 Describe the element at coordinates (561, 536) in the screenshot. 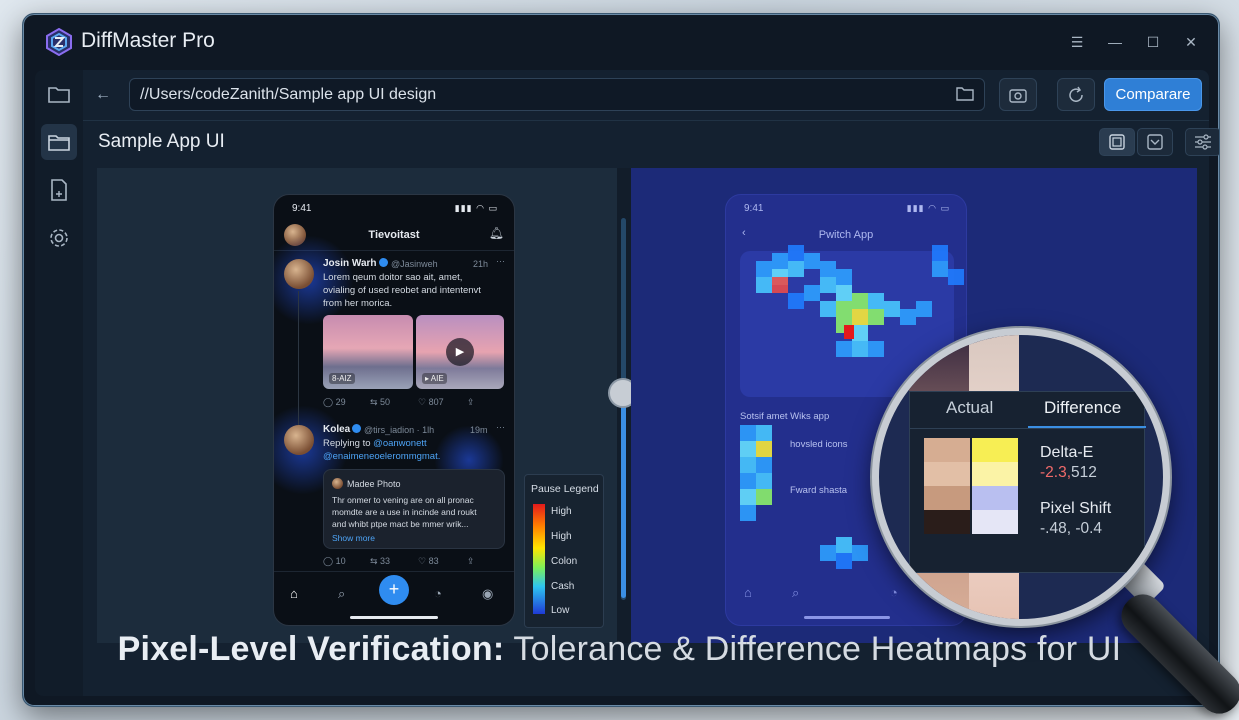

I see `legend-label: High` at that location.